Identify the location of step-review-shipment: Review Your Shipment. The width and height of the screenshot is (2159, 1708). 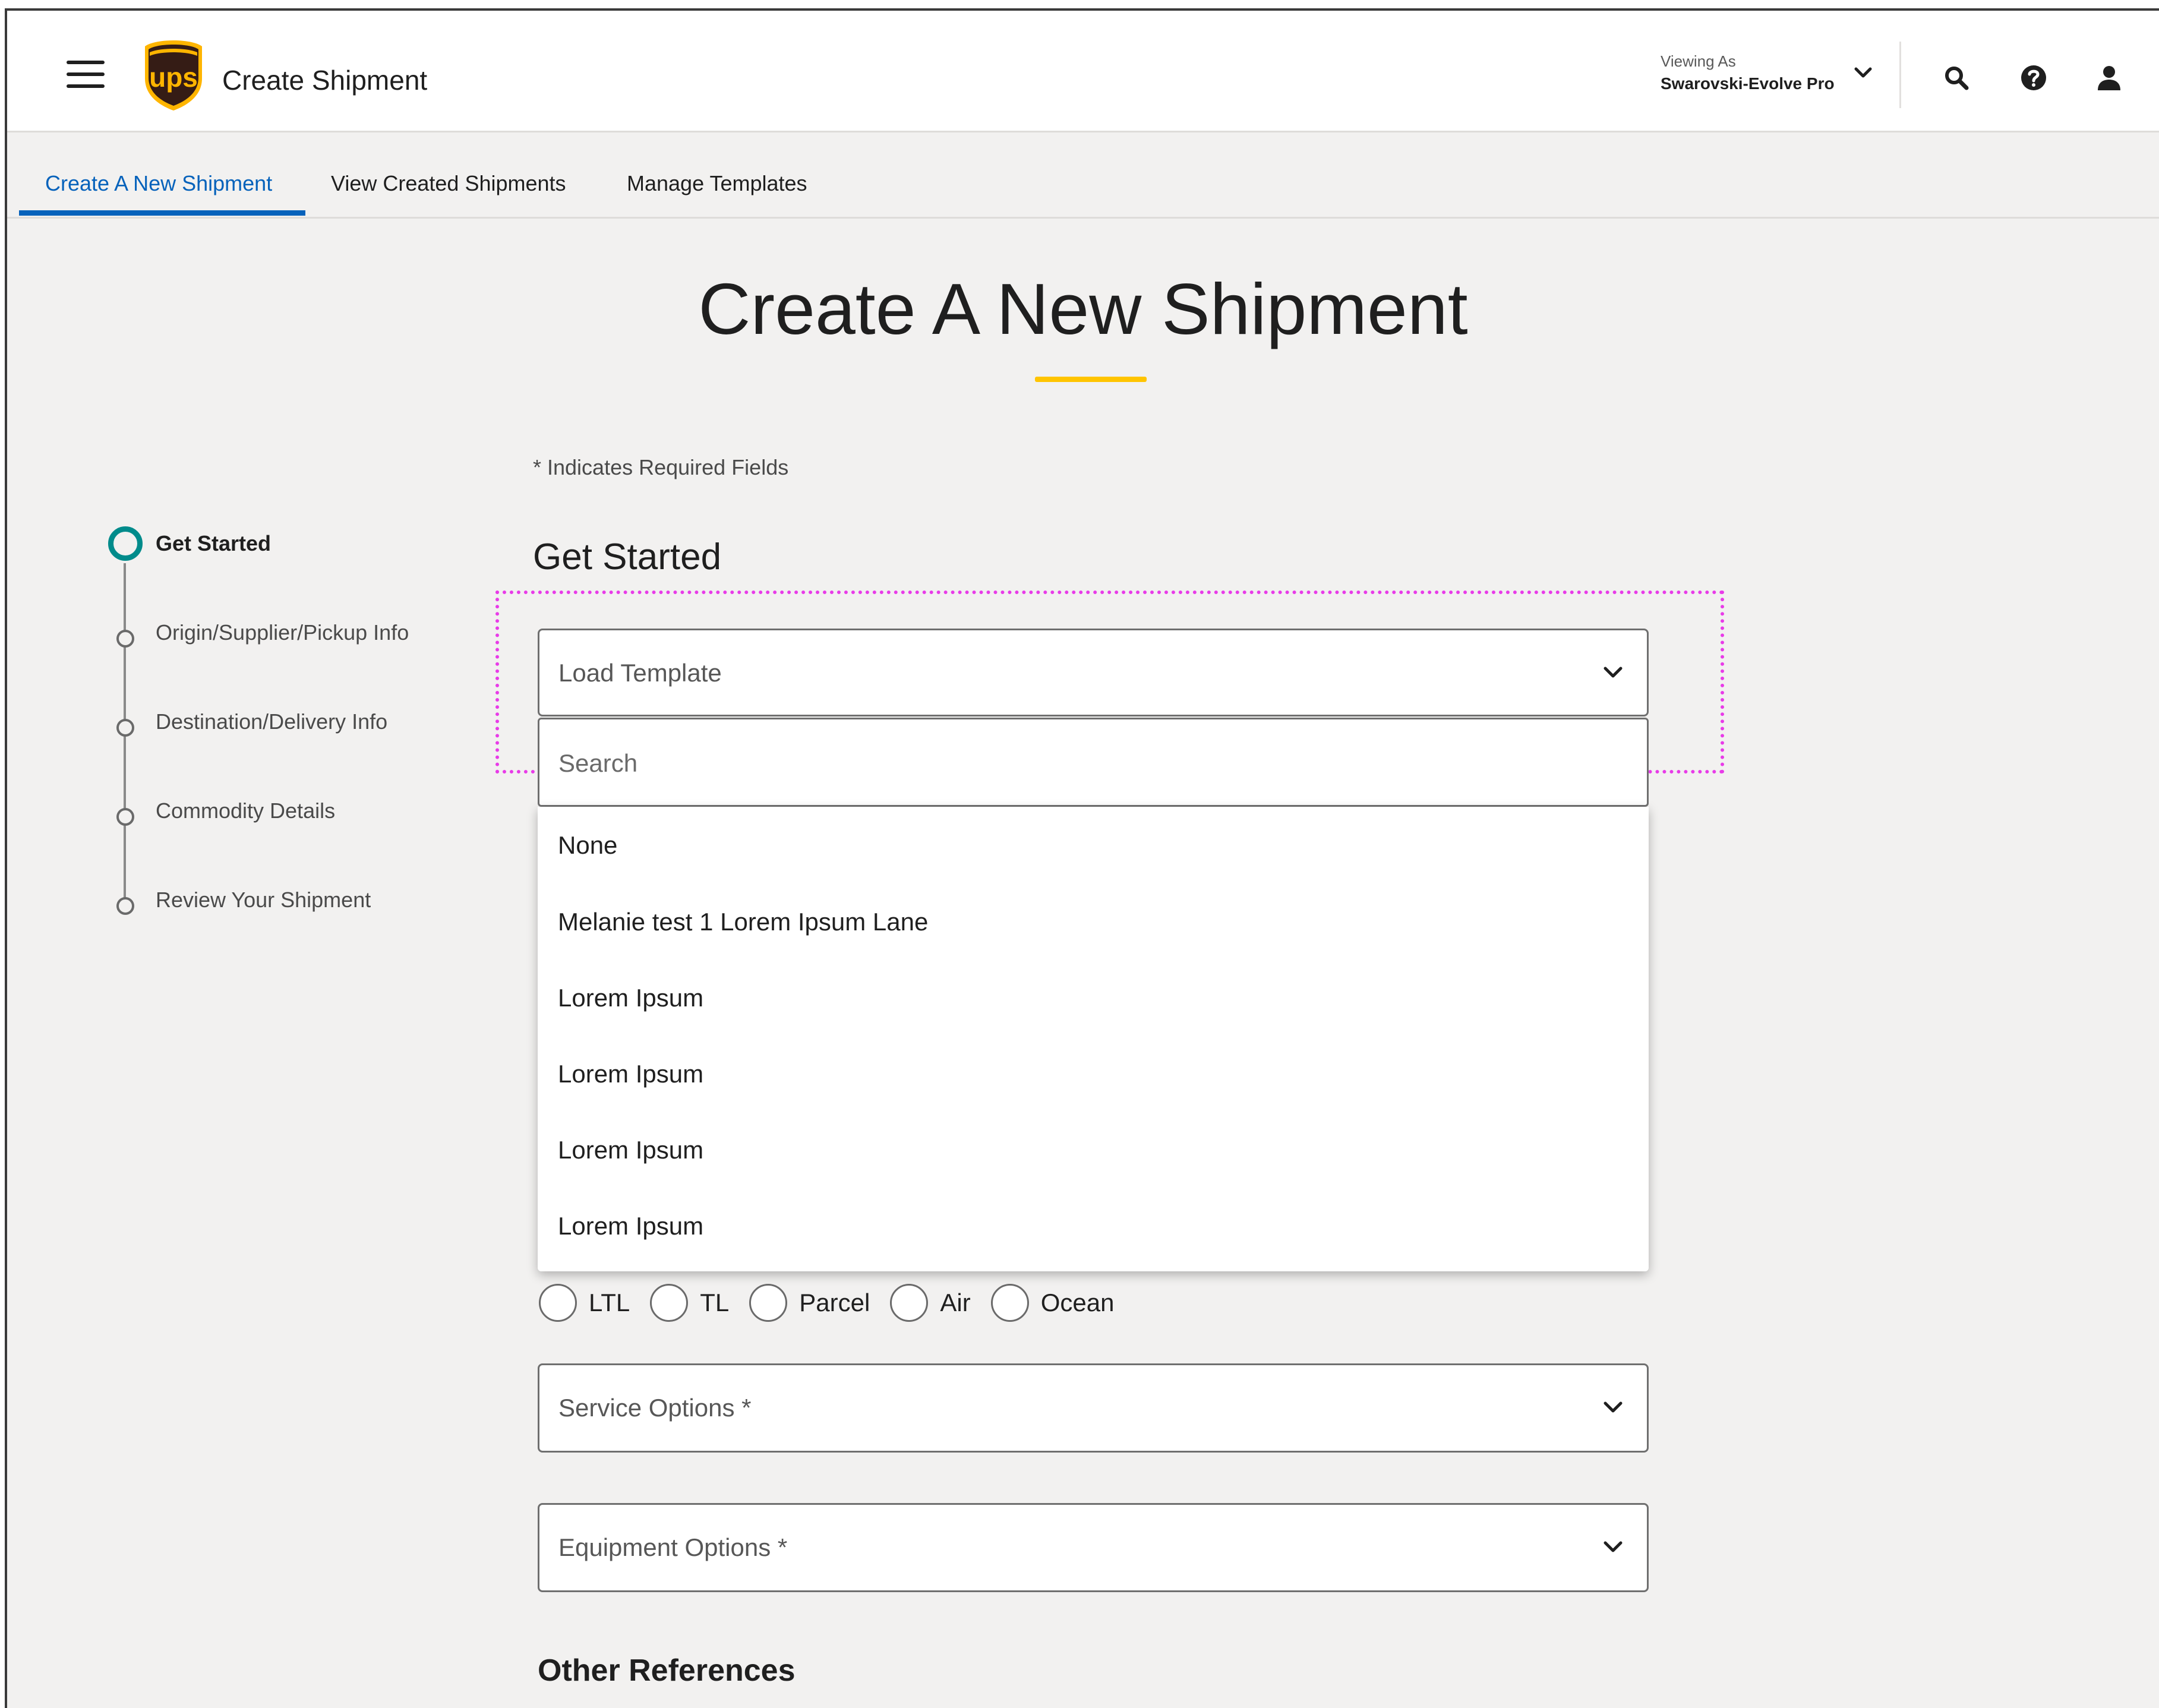
(263, 900).